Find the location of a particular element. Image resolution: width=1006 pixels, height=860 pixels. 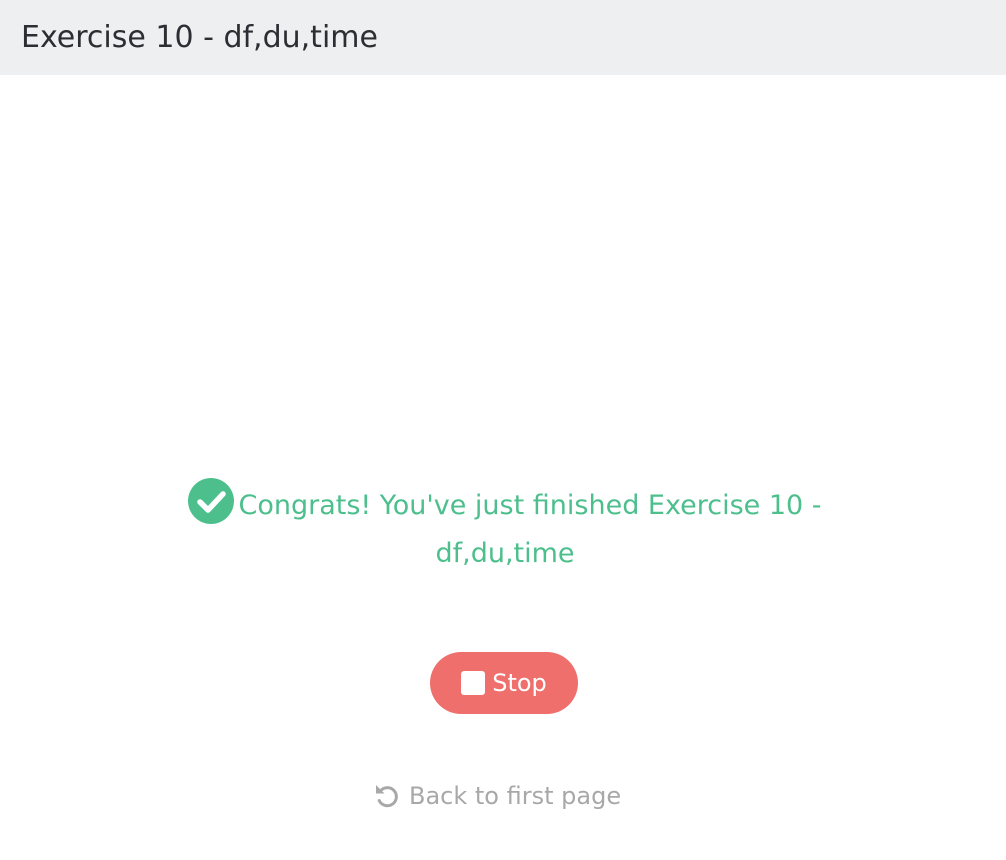

stop-icon is located at coordinates (473, 683).